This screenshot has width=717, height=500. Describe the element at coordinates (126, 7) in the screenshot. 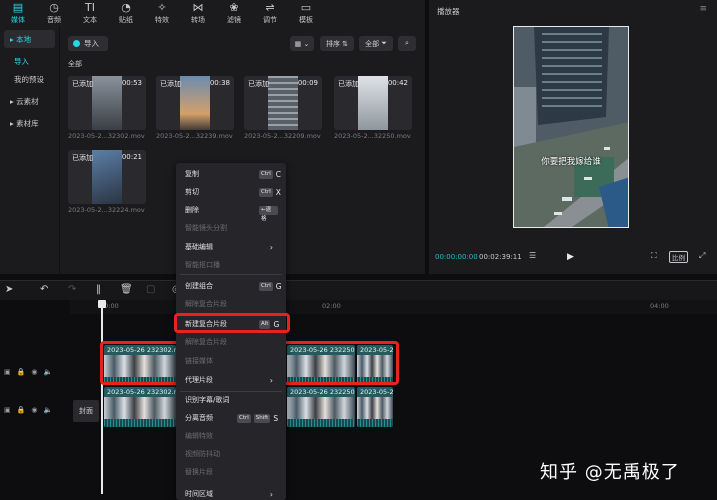

I see `sticker-icon: ◔` at that location.